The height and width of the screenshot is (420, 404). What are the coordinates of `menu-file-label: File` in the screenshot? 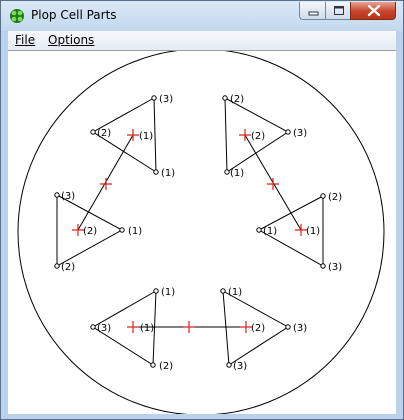 It's located at (25, 40).